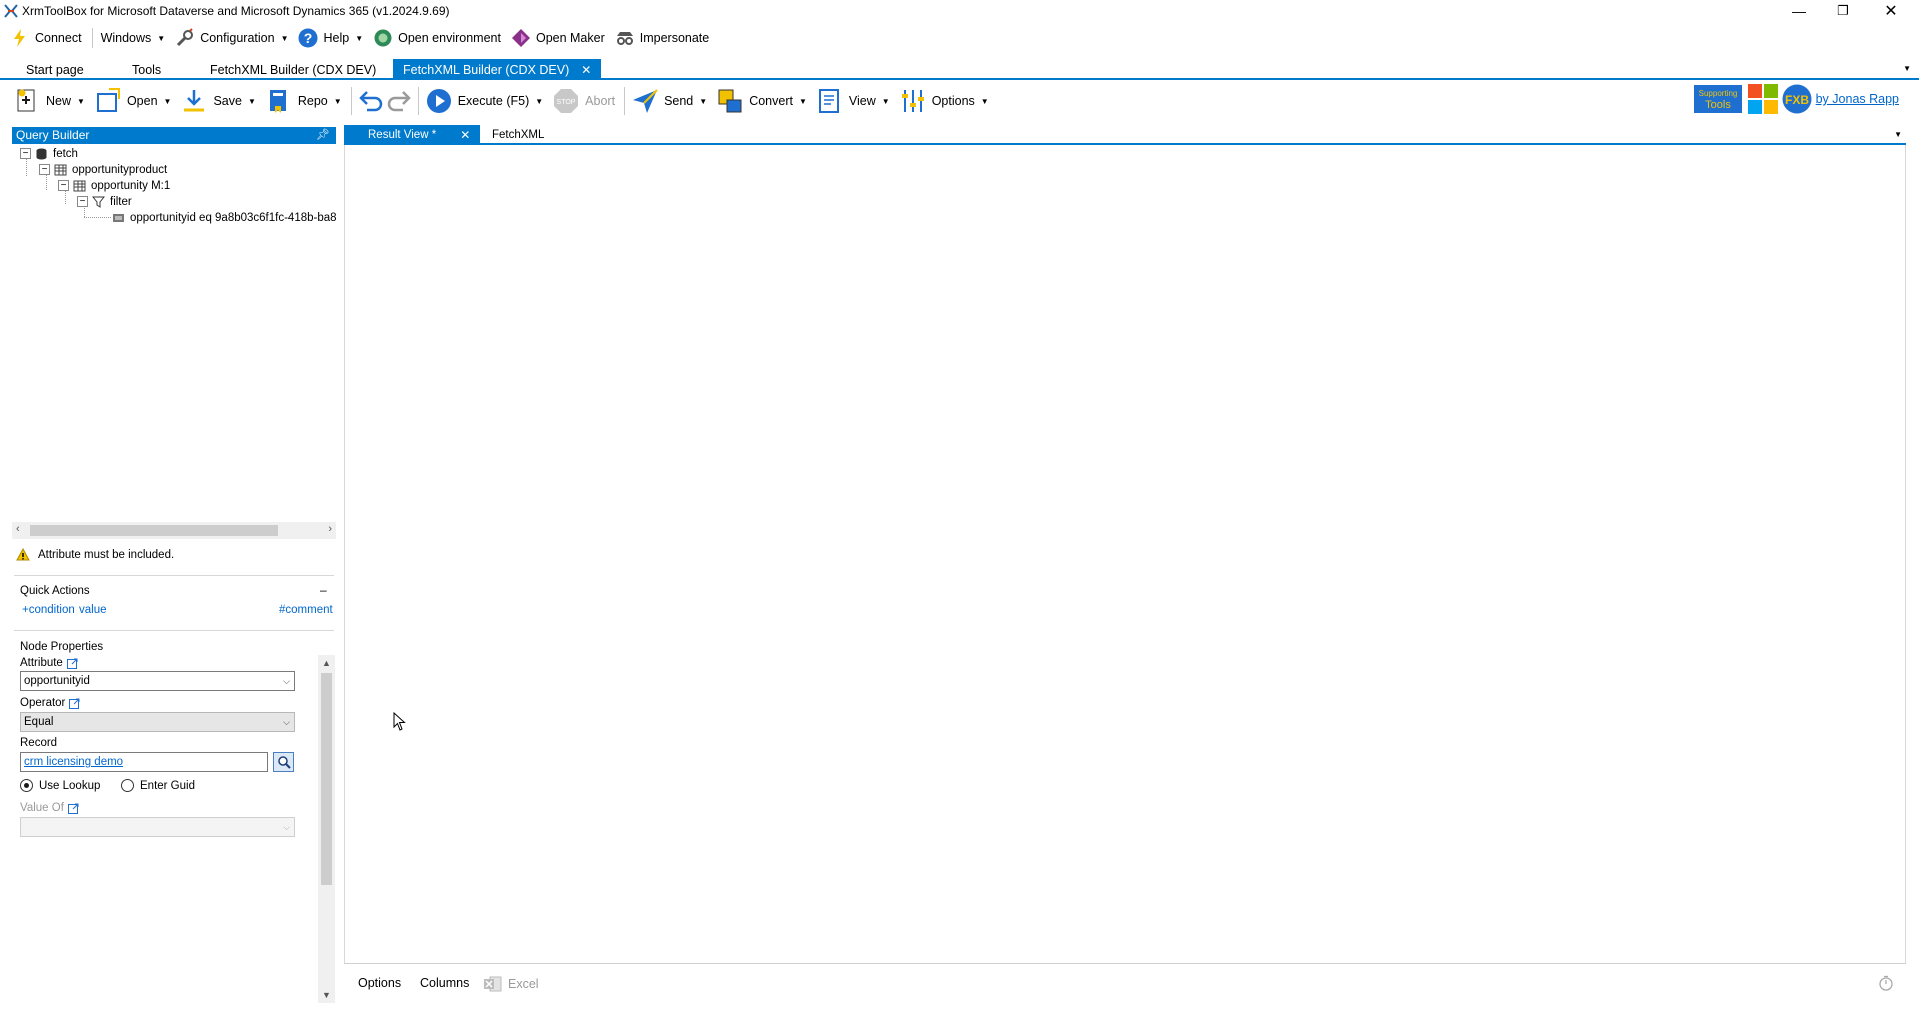  I want to click on value-link: value, so click(93, 610).